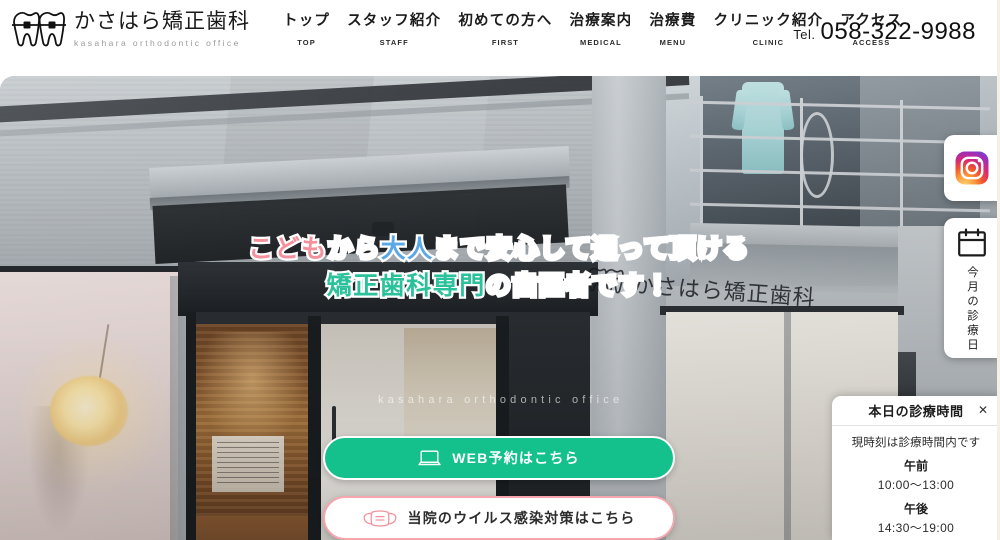 This screenshot has height=540, width=1000. What do you see at coordinates (306, 29) in the screenshot?
I see `nav-item-top: トップ TOP` at bounding box center [306, 29].